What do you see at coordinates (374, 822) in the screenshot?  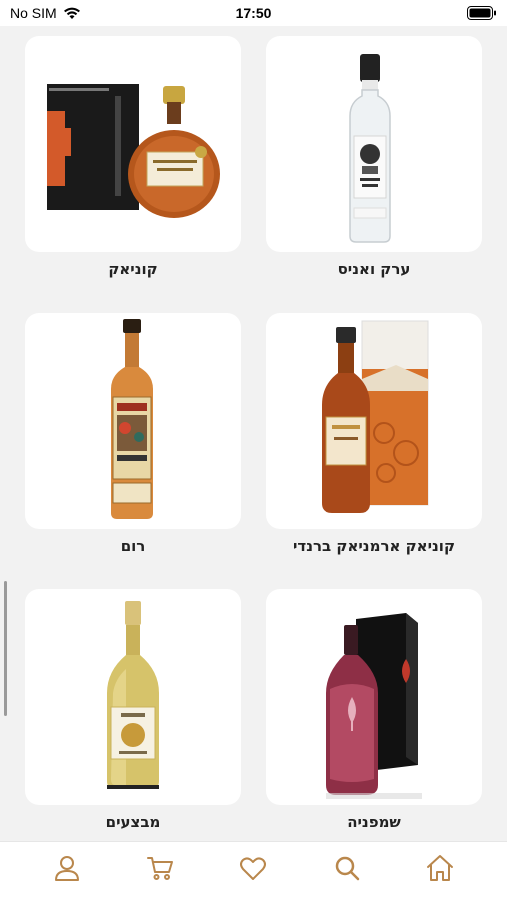 I see `card-label: שמפניה` at bounding box center [374, 822].